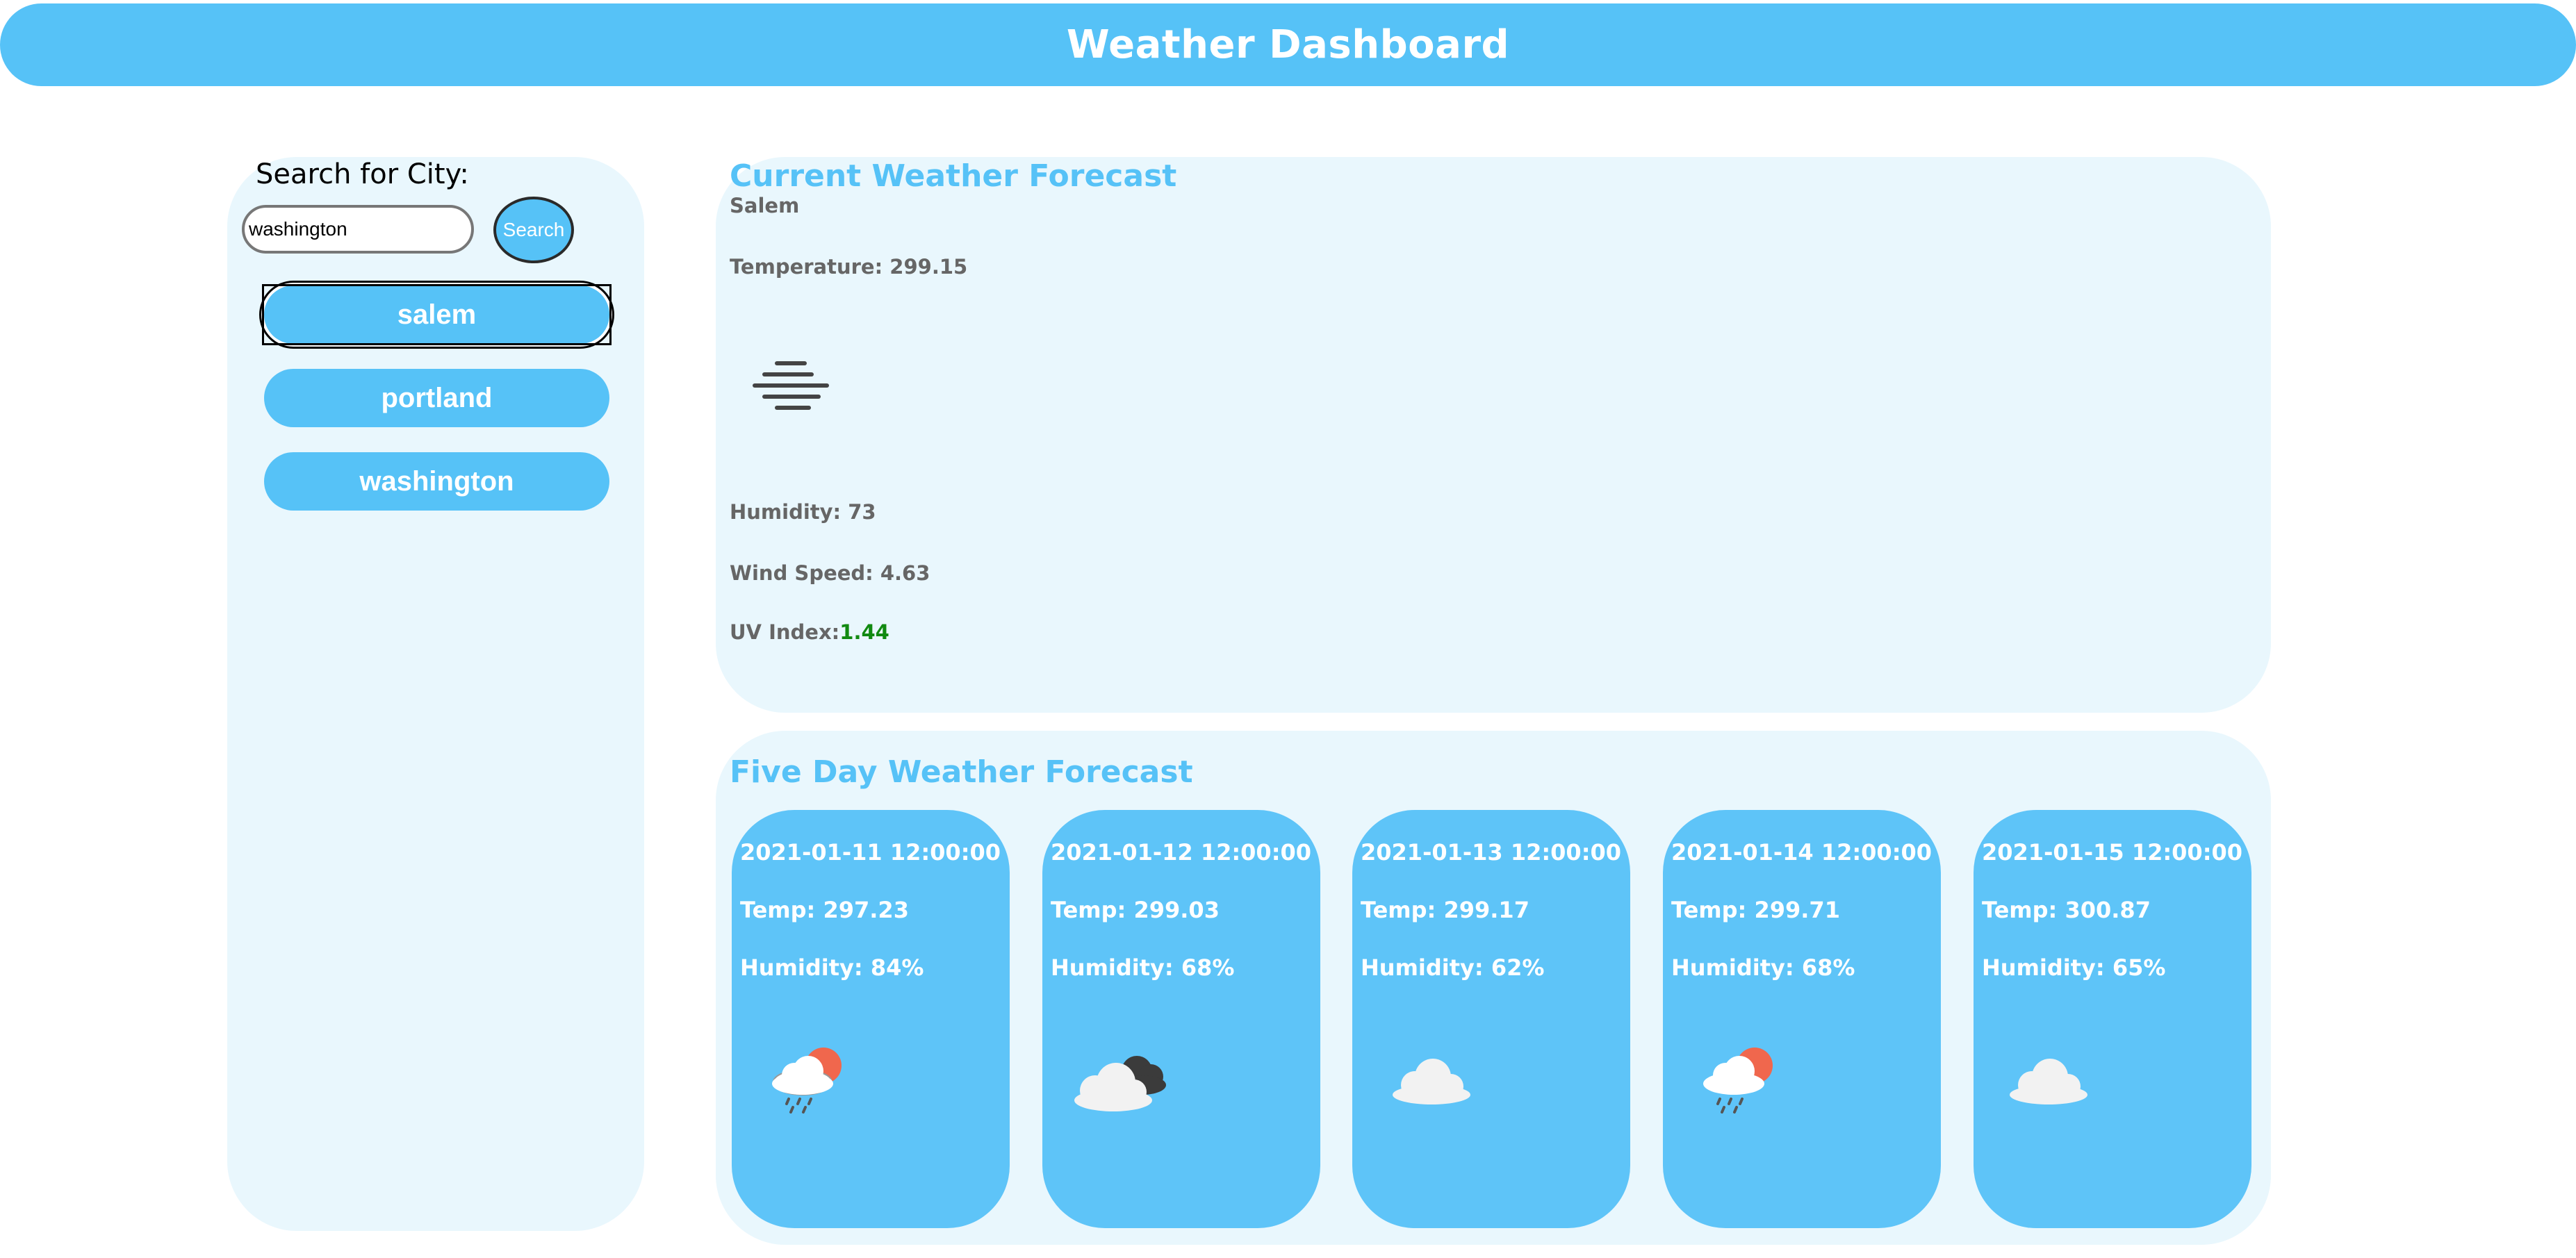 The image size is (2576, 1258). What do you see at coordinates (870, 853) in the screenshot?
I see `forecast-date: 2021-01-11 12:00:00` at bounding box center [870, 853].